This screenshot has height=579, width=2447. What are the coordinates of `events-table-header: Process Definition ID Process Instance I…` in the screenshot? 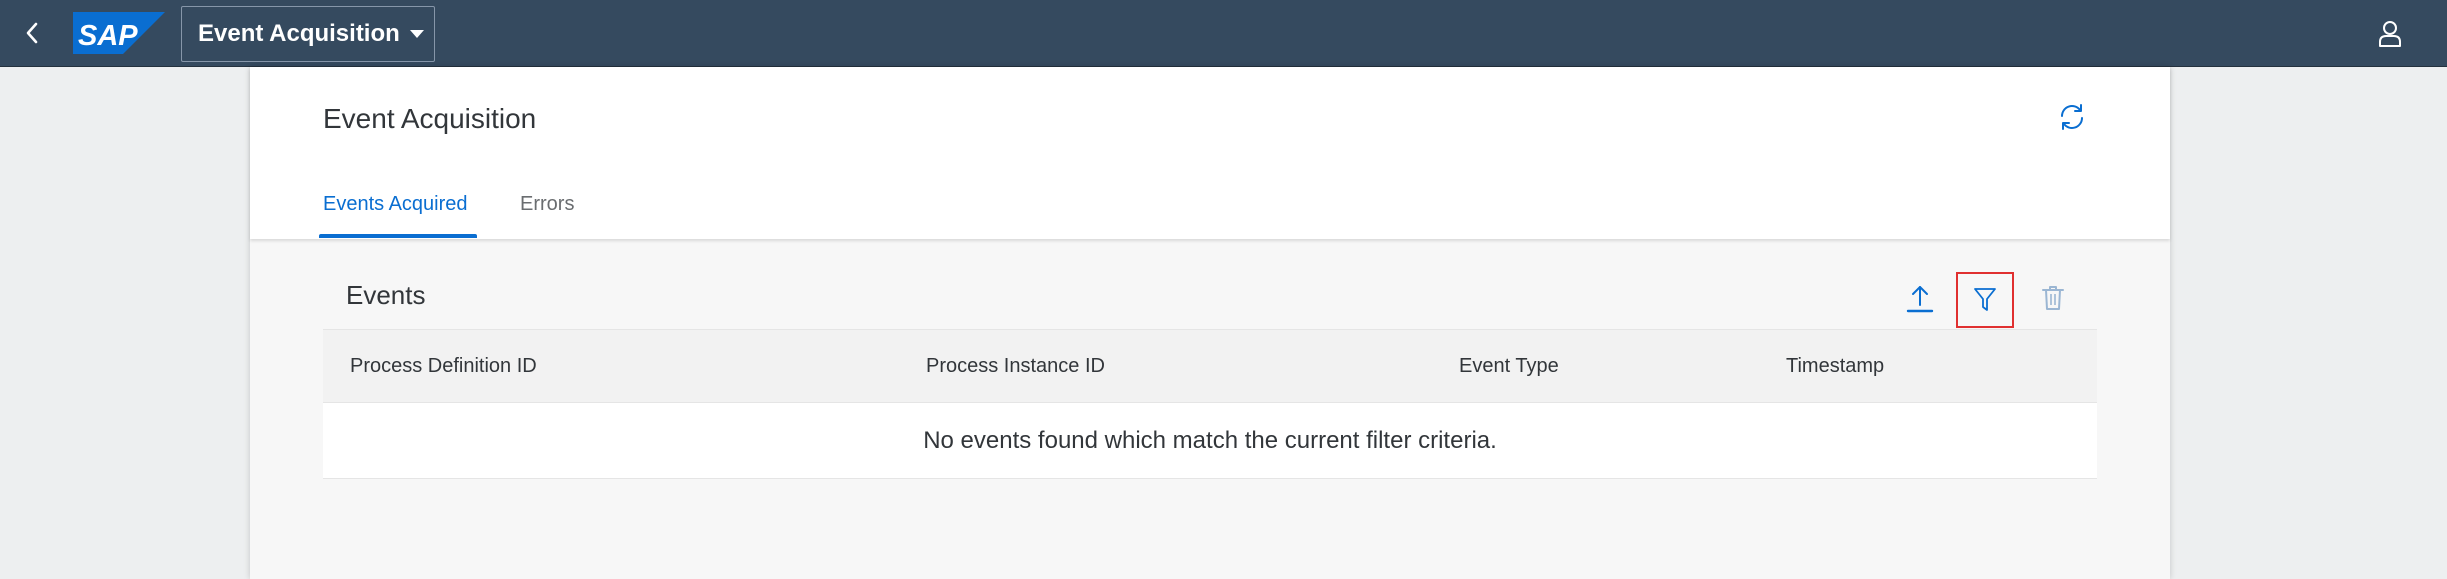 It's located at (1210, 366).